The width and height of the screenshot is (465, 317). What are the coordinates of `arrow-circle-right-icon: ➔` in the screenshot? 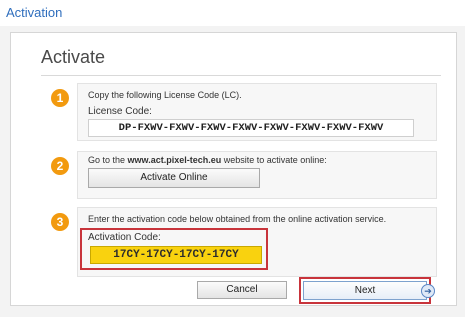 It's located at (428, 291).